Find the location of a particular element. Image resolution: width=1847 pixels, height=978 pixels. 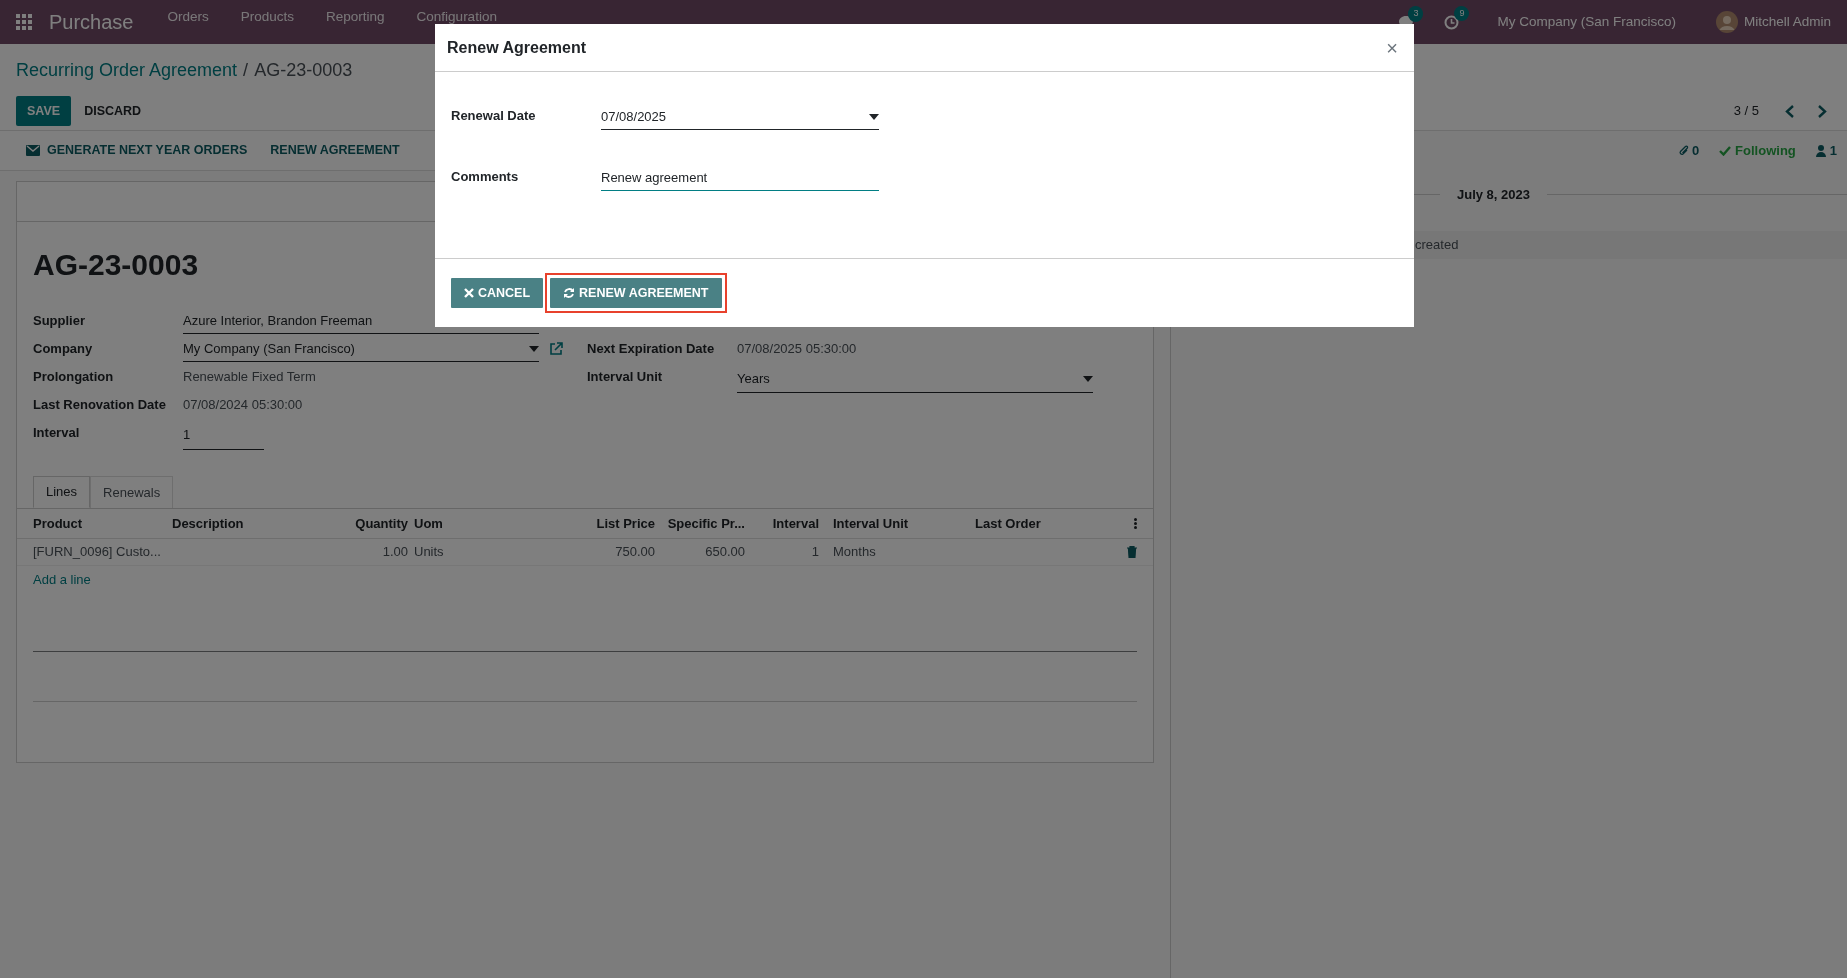

menu-item: Reporting is located at coordinates (355, 17).